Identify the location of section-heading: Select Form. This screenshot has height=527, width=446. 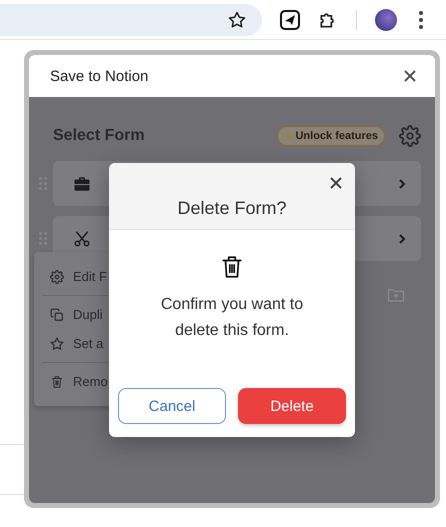
(99, 136).